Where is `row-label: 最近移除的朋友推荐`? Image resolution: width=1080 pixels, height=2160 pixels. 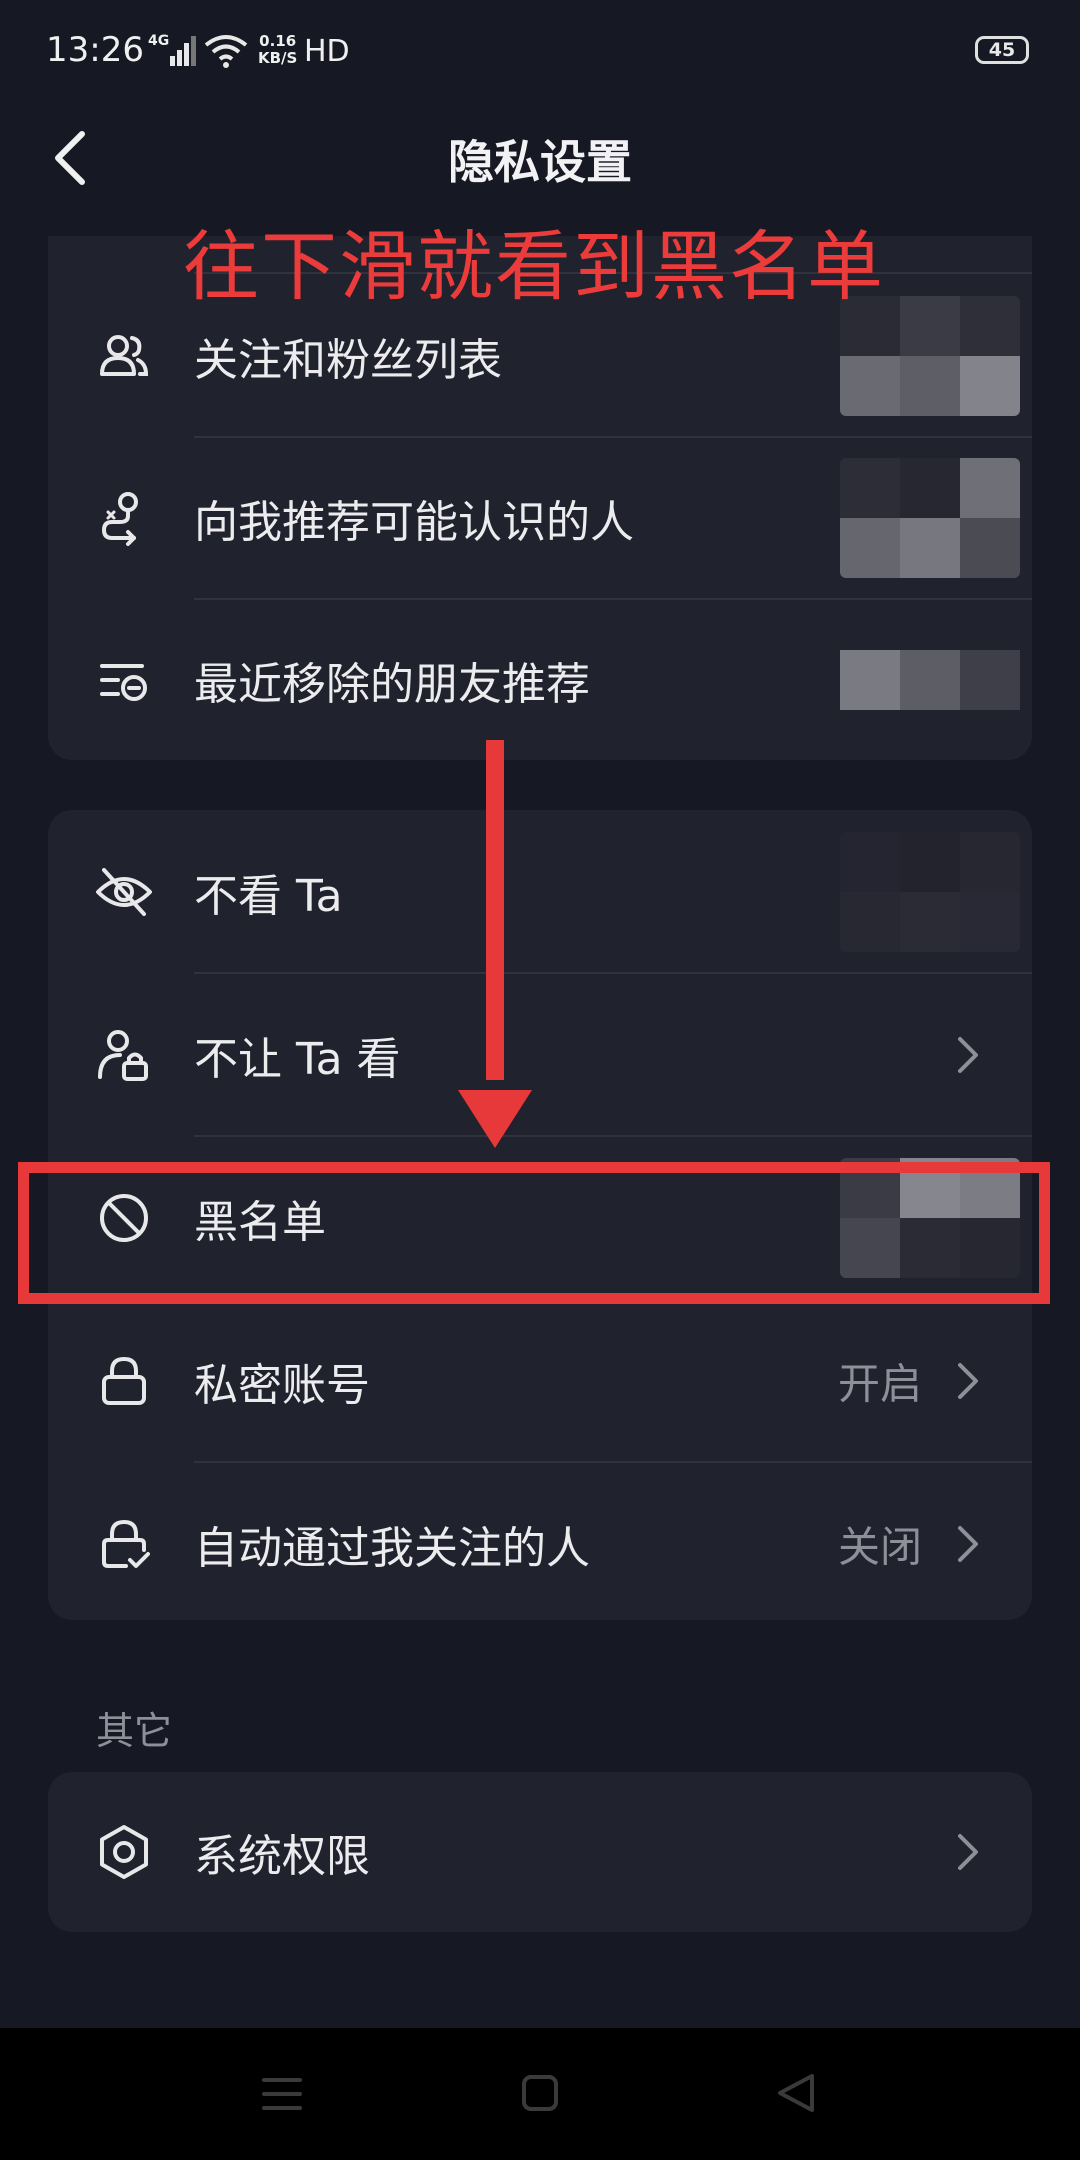 row-label: 最近移除的朋友推荐 is located at coordinates (392, 684).